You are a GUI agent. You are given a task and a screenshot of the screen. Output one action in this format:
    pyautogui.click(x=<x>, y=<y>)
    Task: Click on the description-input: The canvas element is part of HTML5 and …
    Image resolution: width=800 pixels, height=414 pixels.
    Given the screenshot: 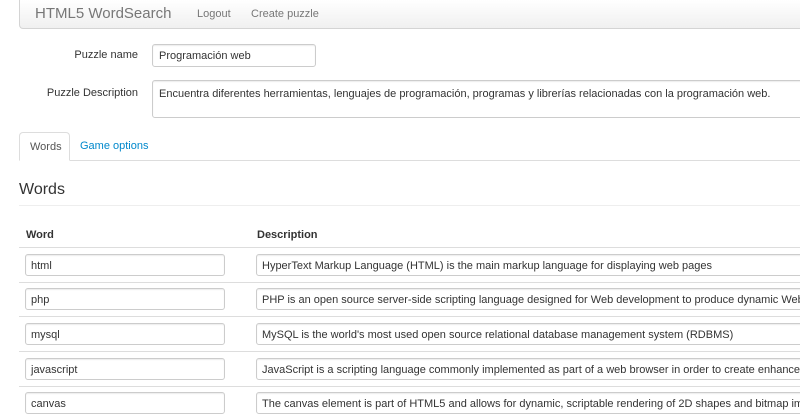 What is the action you would take?
    pyautogui.click(x=528, y=403)
    